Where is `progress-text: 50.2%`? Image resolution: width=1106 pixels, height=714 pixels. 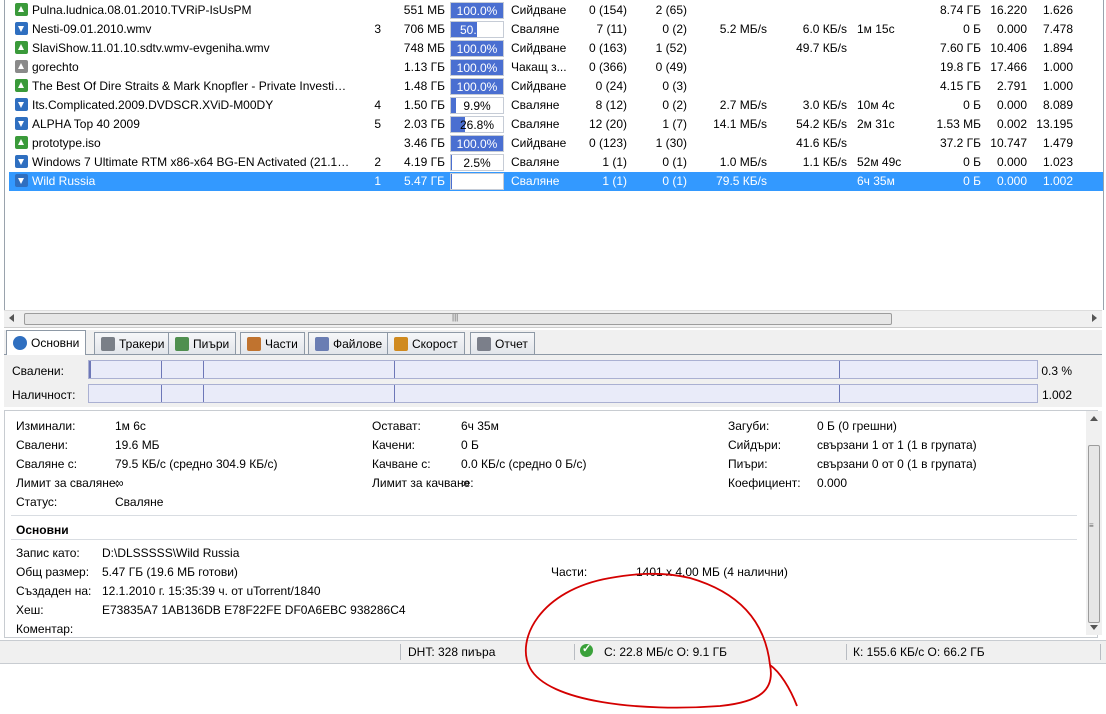
progress-text: 50.2% is located at coordinates (477, 30).